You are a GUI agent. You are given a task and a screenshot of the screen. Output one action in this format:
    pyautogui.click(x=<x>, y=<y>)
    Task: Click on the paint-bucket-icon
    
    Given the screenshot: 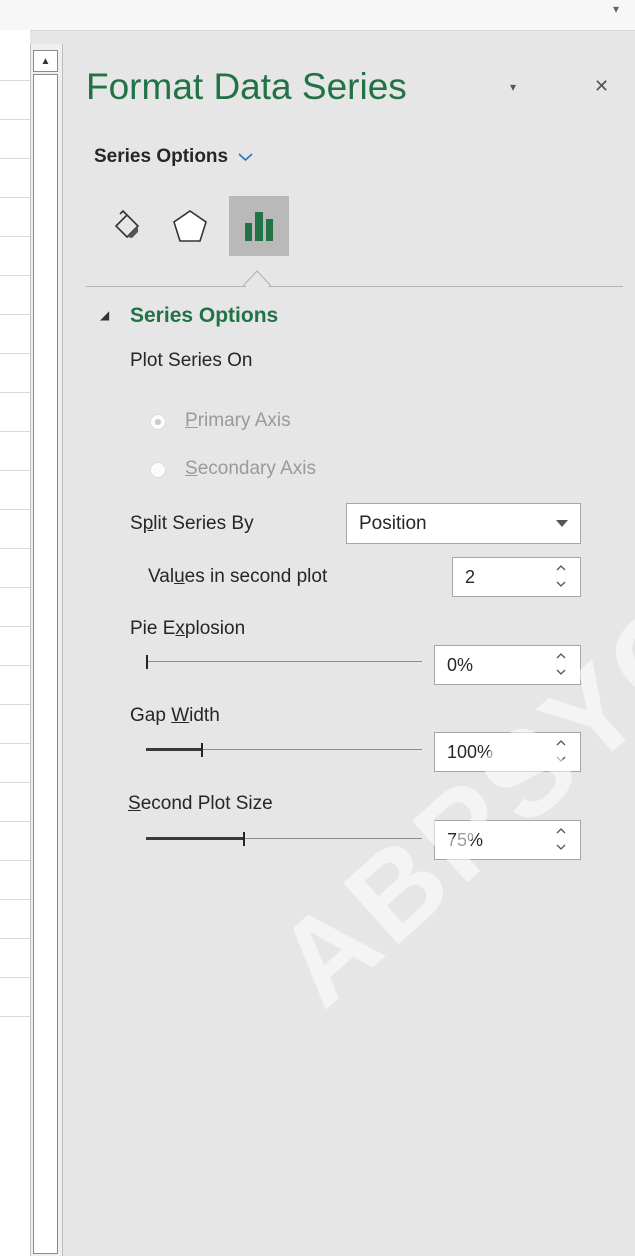 What is the action you would take?
    pyautogui.click(x=127, y=224)
    